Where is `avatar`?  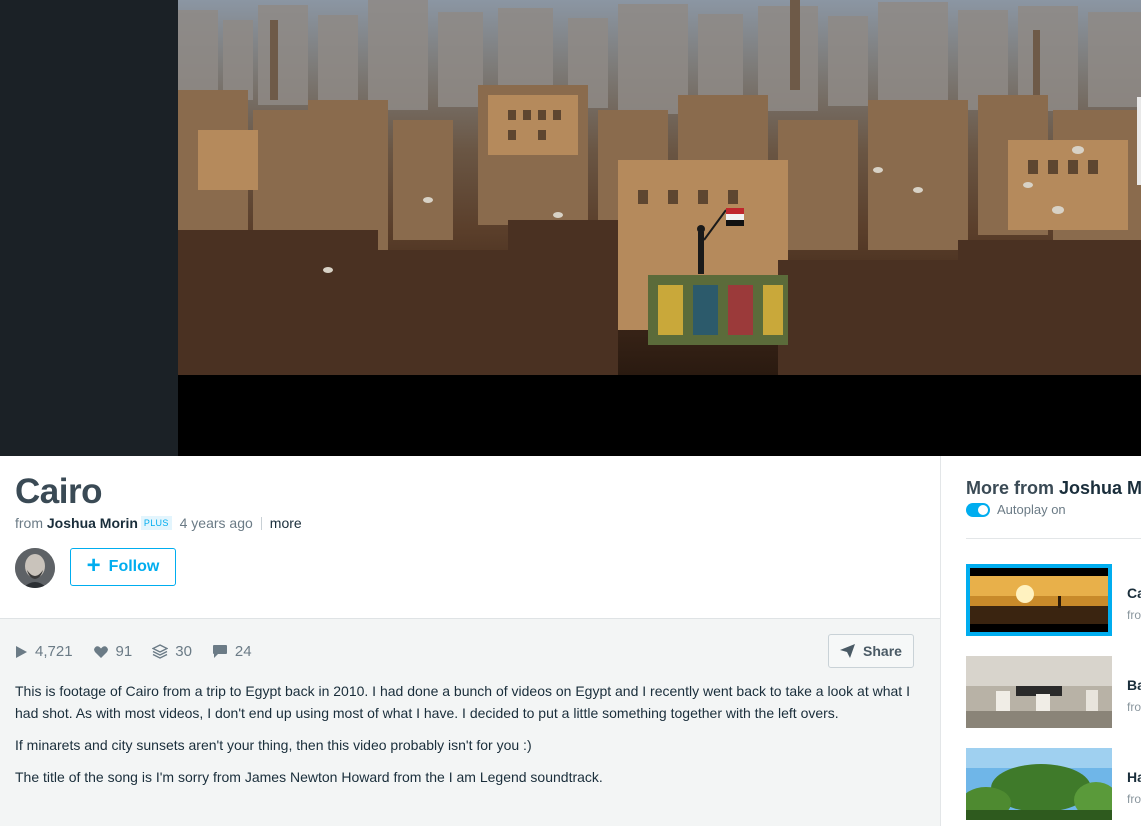 avatar is located at coordinates (35, 568).